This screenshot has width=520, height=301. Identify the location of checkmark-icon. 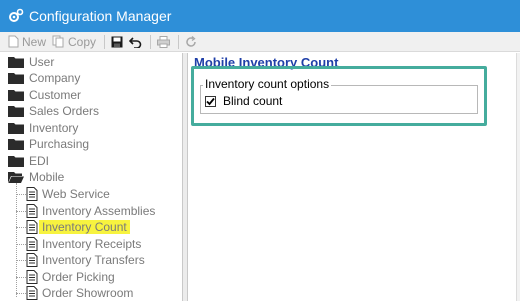
(210, 101).